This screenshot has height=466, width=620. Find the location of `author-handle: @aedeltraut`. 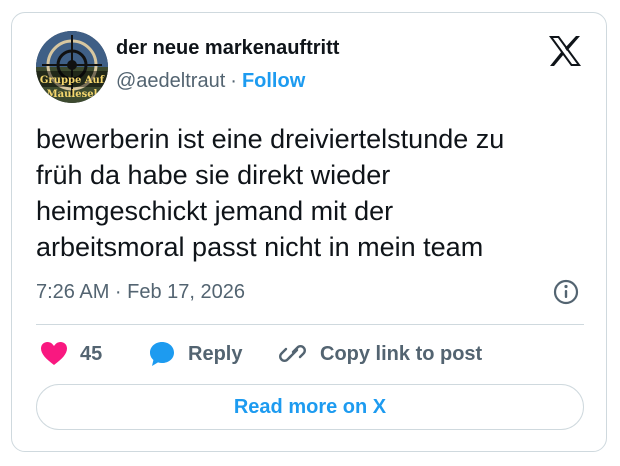

author-handle: @aedeltraut is located at coordinates (170, 81).